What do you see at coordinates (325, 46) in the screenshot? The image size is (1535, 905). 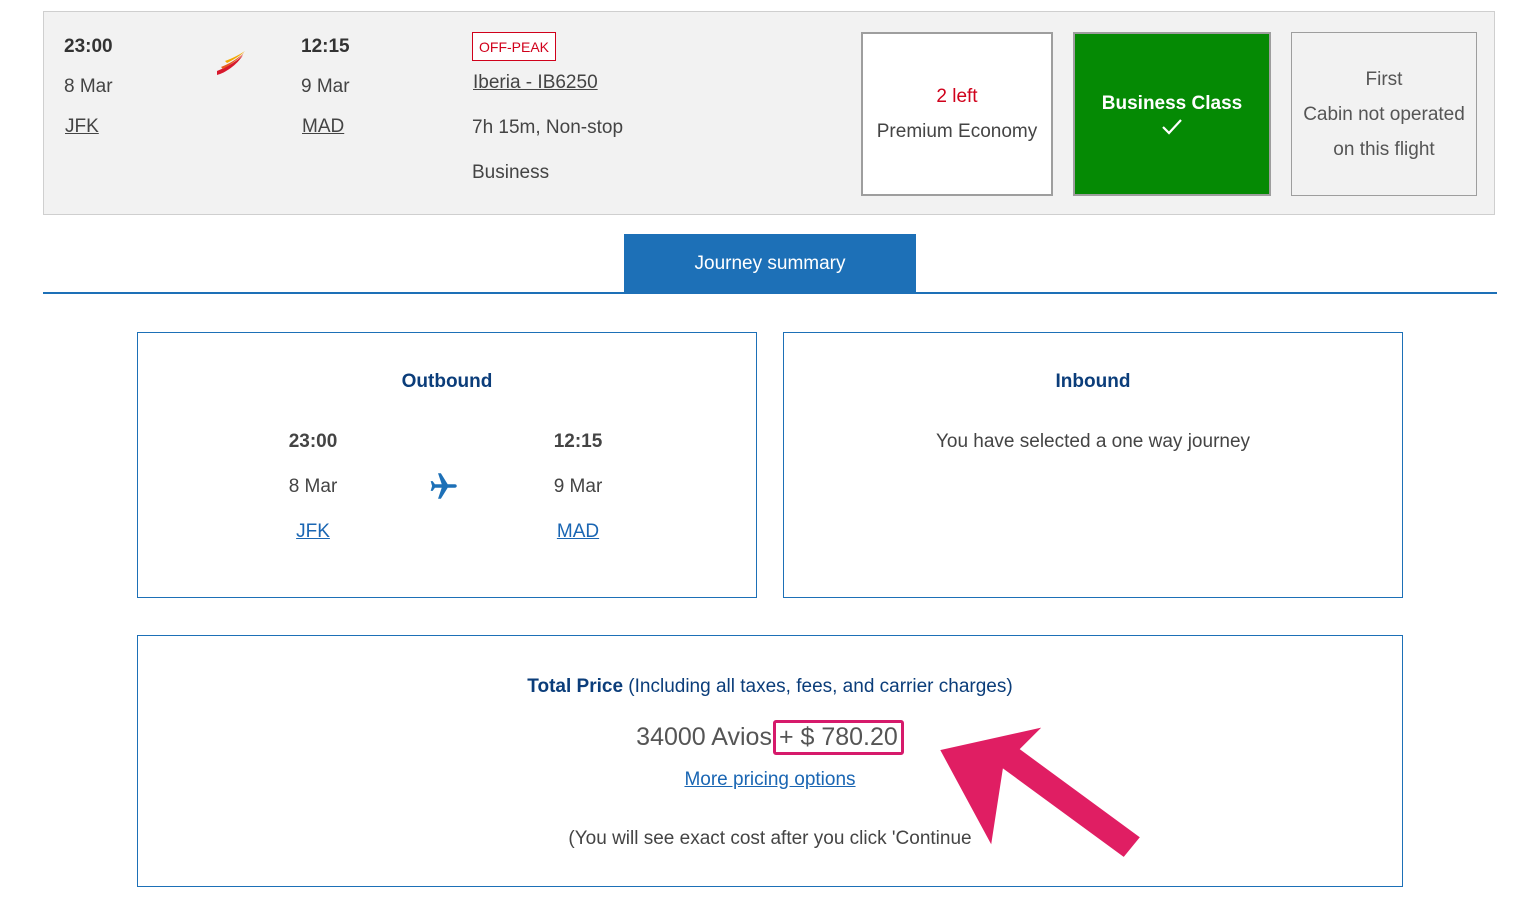 I see `arrive-time: 12:15` at bounding box center [325, 46].